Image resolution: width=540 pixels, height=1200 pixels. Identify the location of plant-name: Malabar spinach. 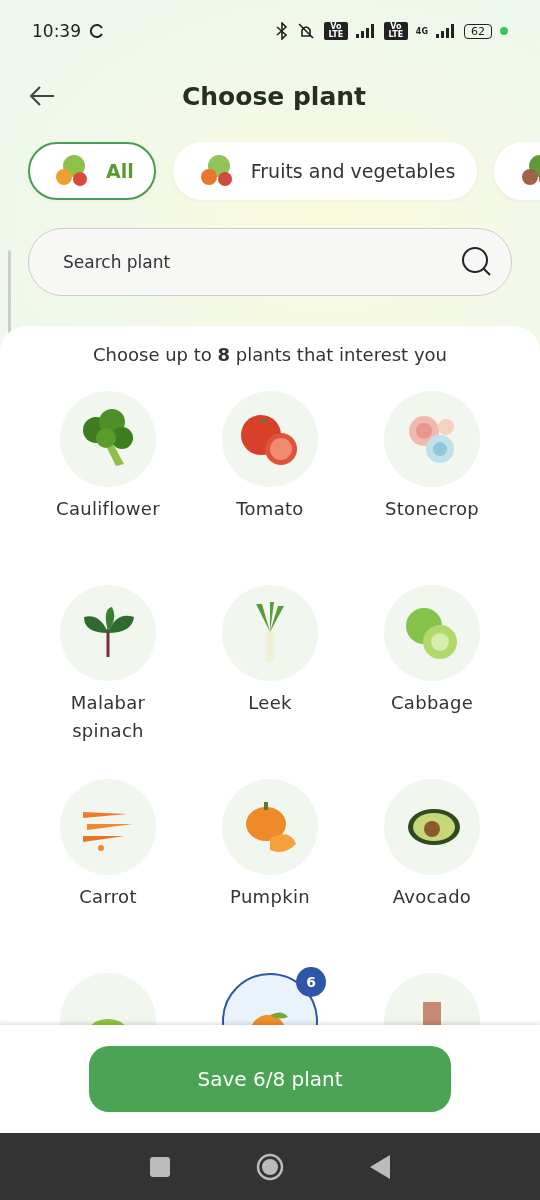
(108, 717).